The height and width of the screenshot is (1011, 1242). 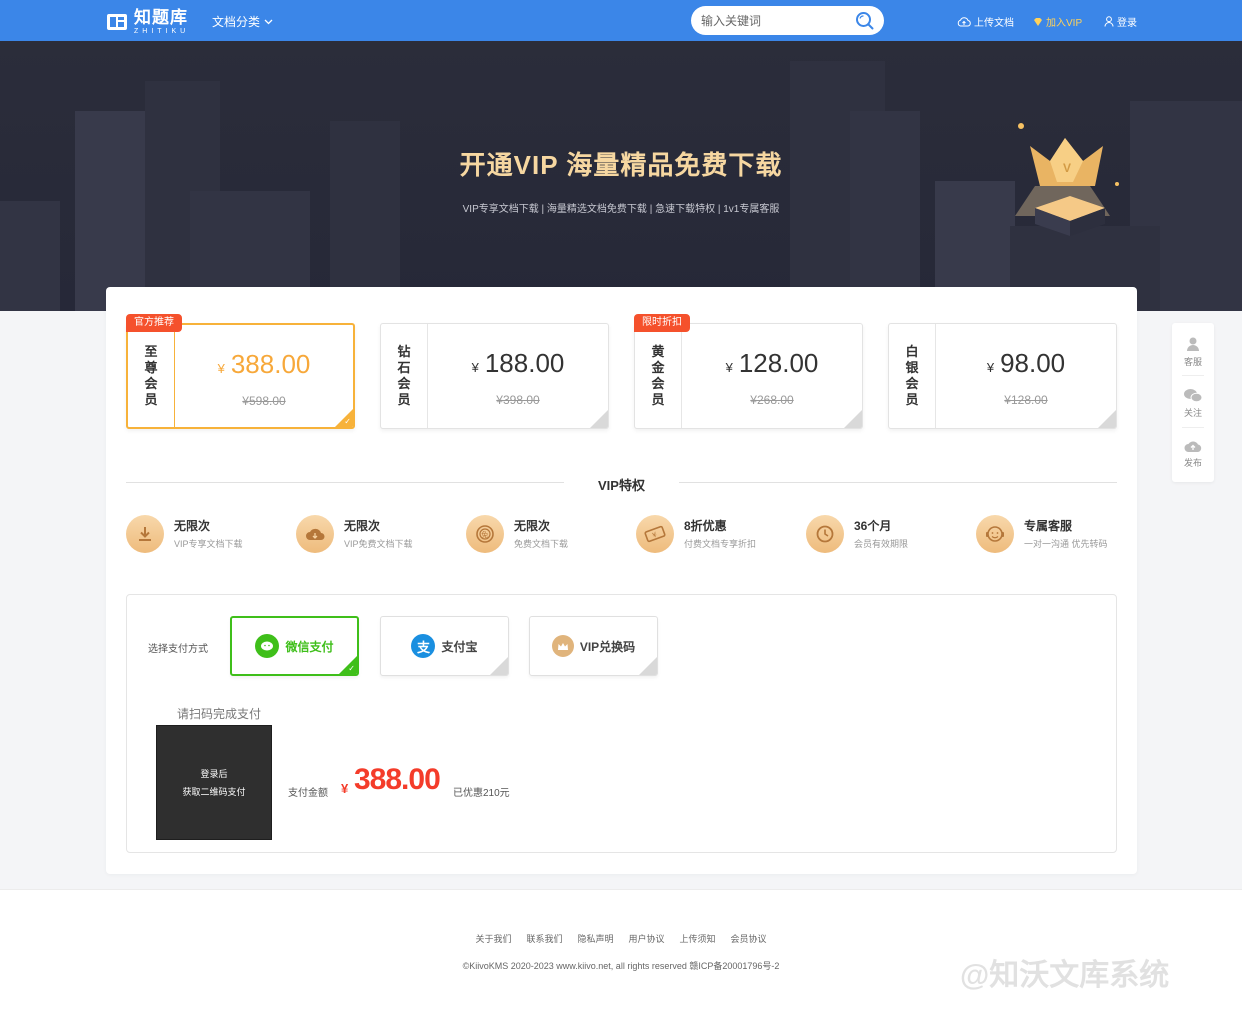 What do you see at coordinates (994, 23) in the screenshot?
I see `upload-doc-label: 上传文档` at bounding box center [994, 23].